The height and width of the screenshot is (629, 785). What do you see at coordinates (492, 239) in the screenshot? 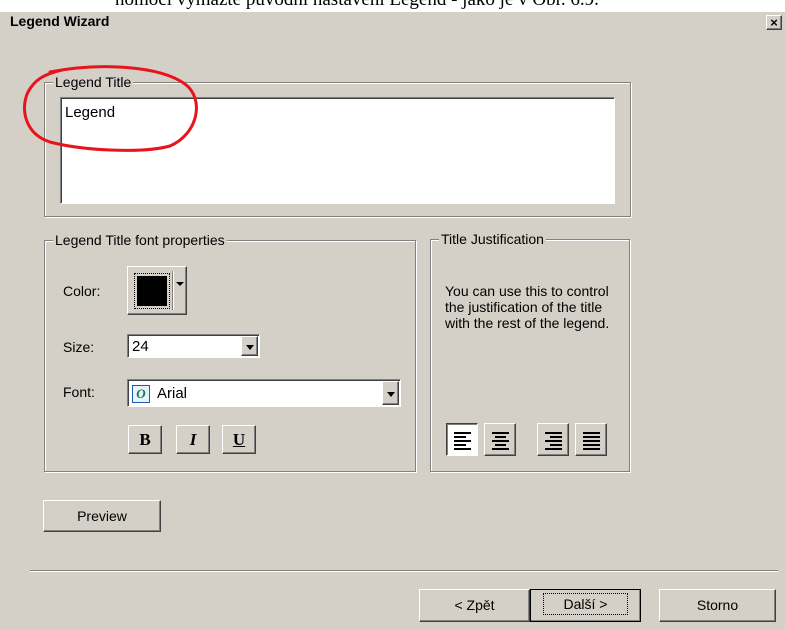
I see `title-justification-group-label: Title Justification` at bounding box center [492, 239].